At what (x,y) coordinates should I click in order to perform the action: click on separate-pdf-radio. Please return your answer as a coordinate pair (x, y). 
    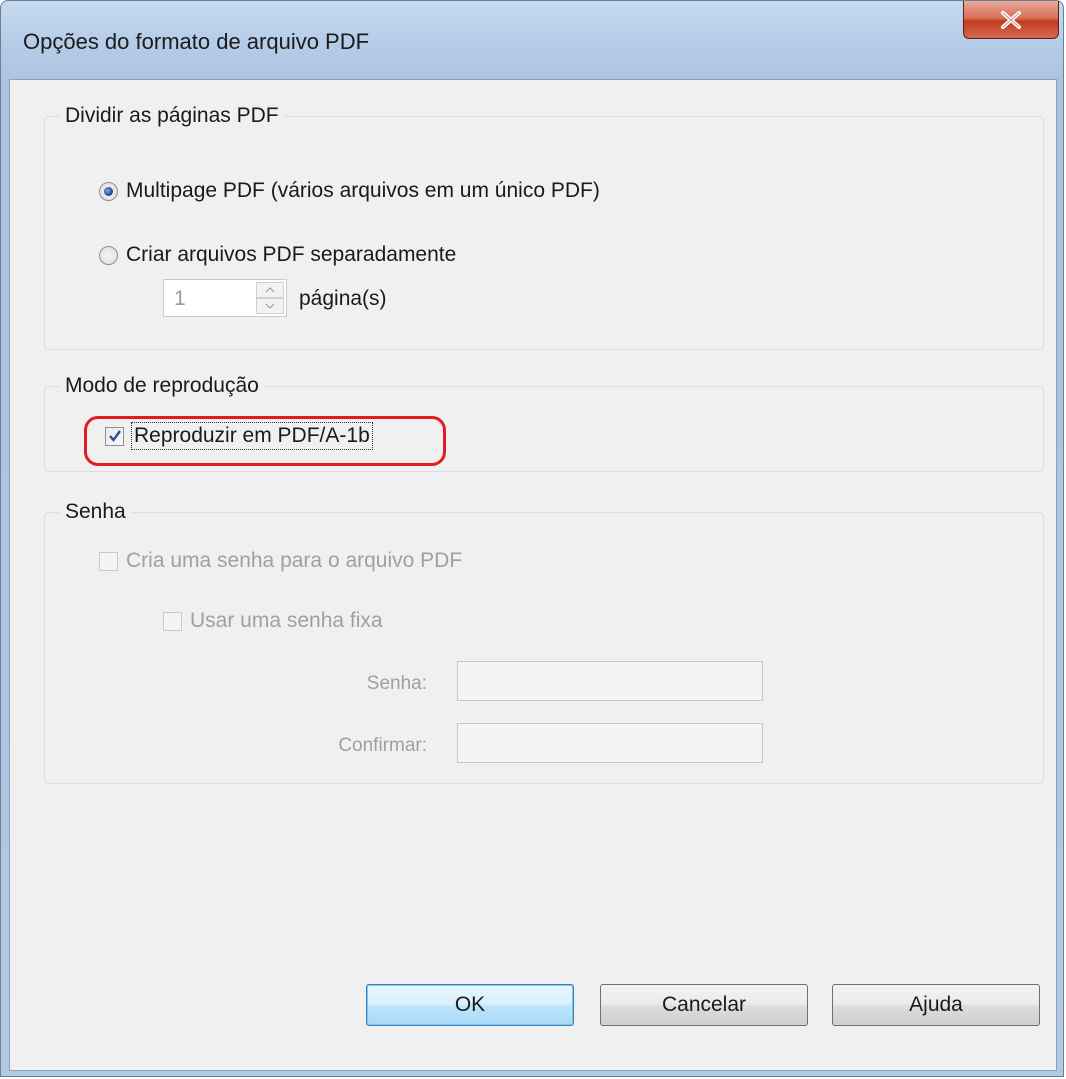
    Looking at the image, I should click on (108, 255).